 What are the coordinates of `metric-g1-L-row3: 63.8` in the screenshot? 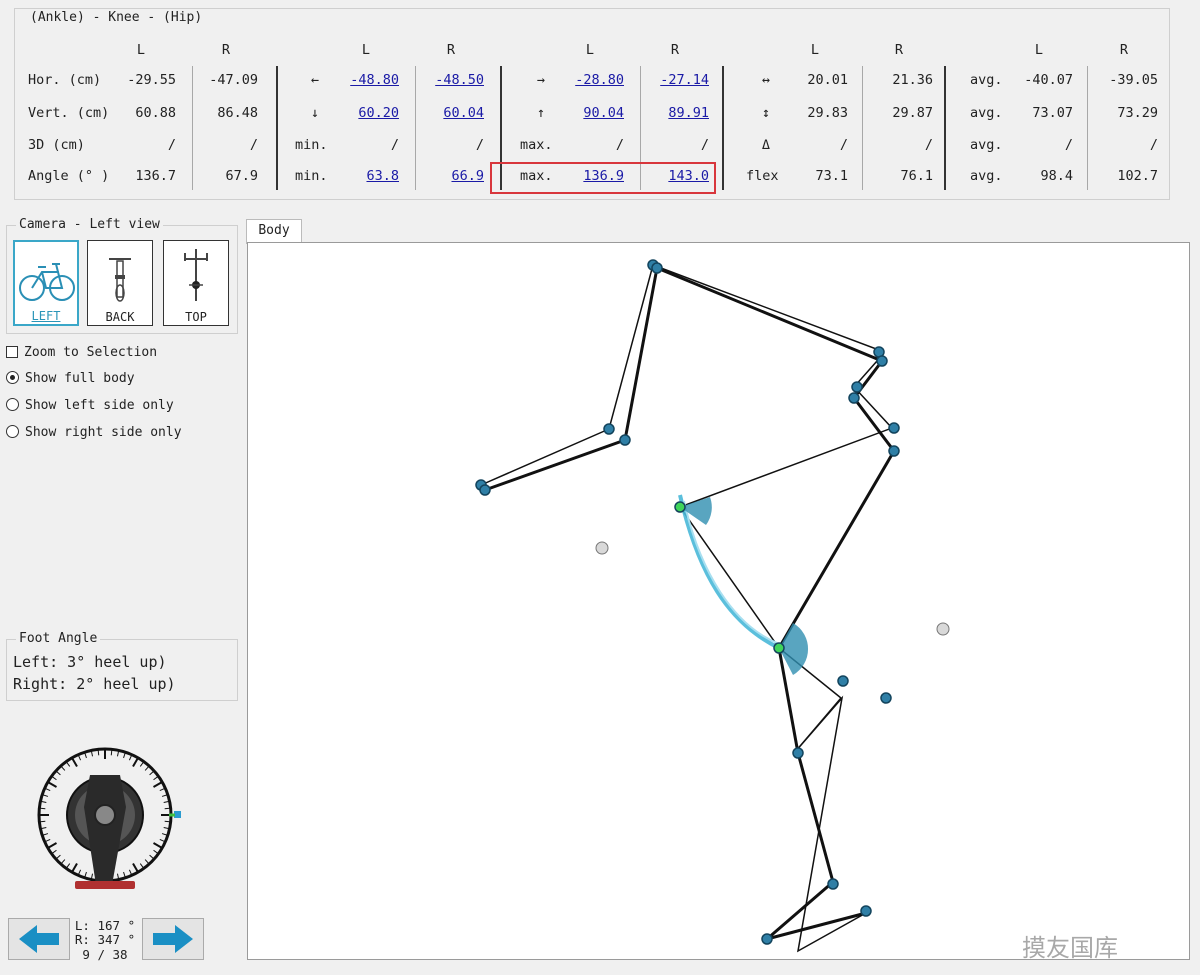 It's located at (369, 176).